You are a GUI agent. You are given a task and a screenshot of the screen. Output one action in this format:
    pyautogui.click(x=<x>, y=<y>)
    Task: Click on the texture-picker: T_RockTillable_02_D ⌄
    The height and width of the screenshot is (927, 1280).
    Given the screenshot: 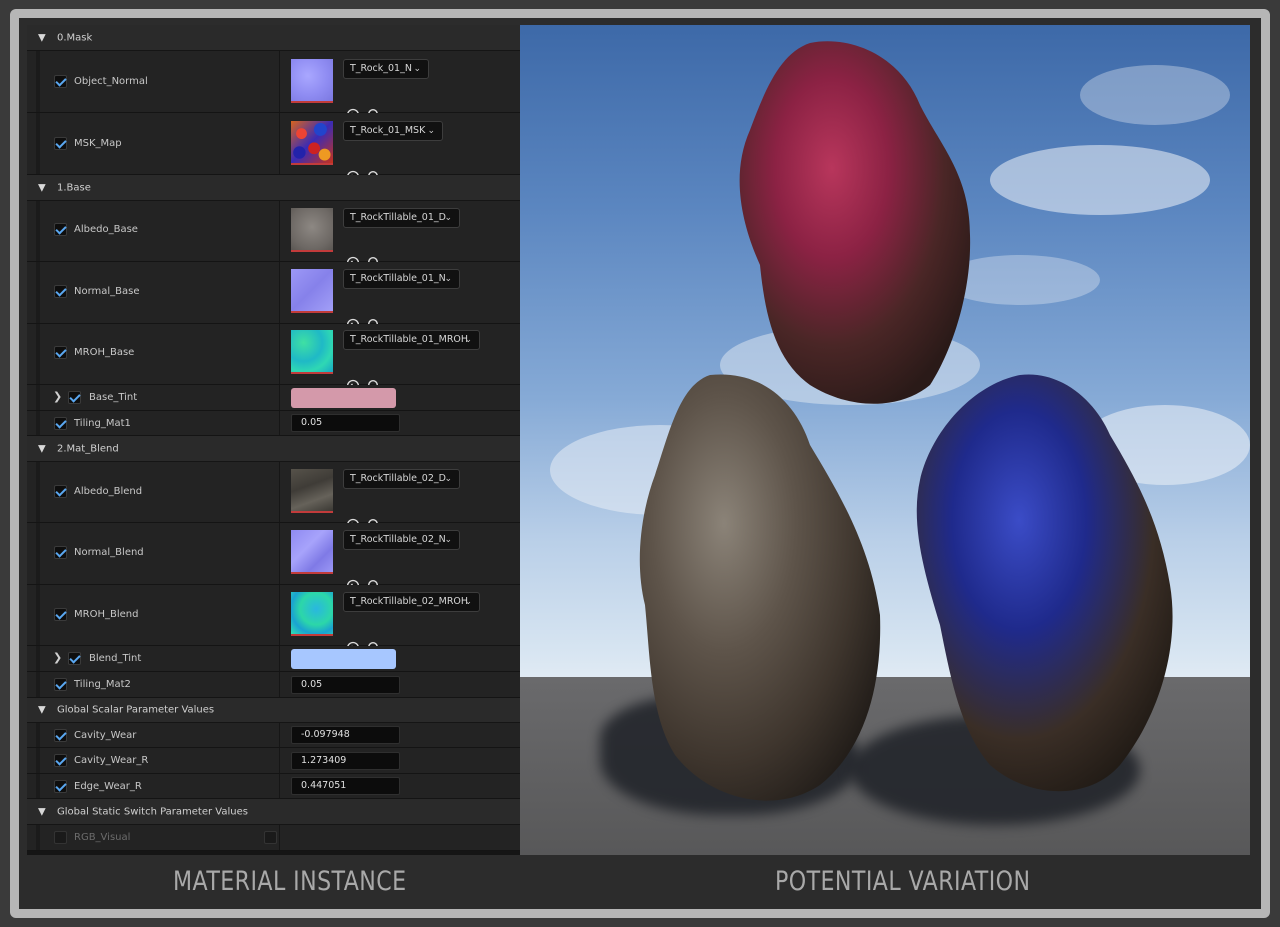 What is the action you would take?
    pyautogui.click(x=401, y=479)
    